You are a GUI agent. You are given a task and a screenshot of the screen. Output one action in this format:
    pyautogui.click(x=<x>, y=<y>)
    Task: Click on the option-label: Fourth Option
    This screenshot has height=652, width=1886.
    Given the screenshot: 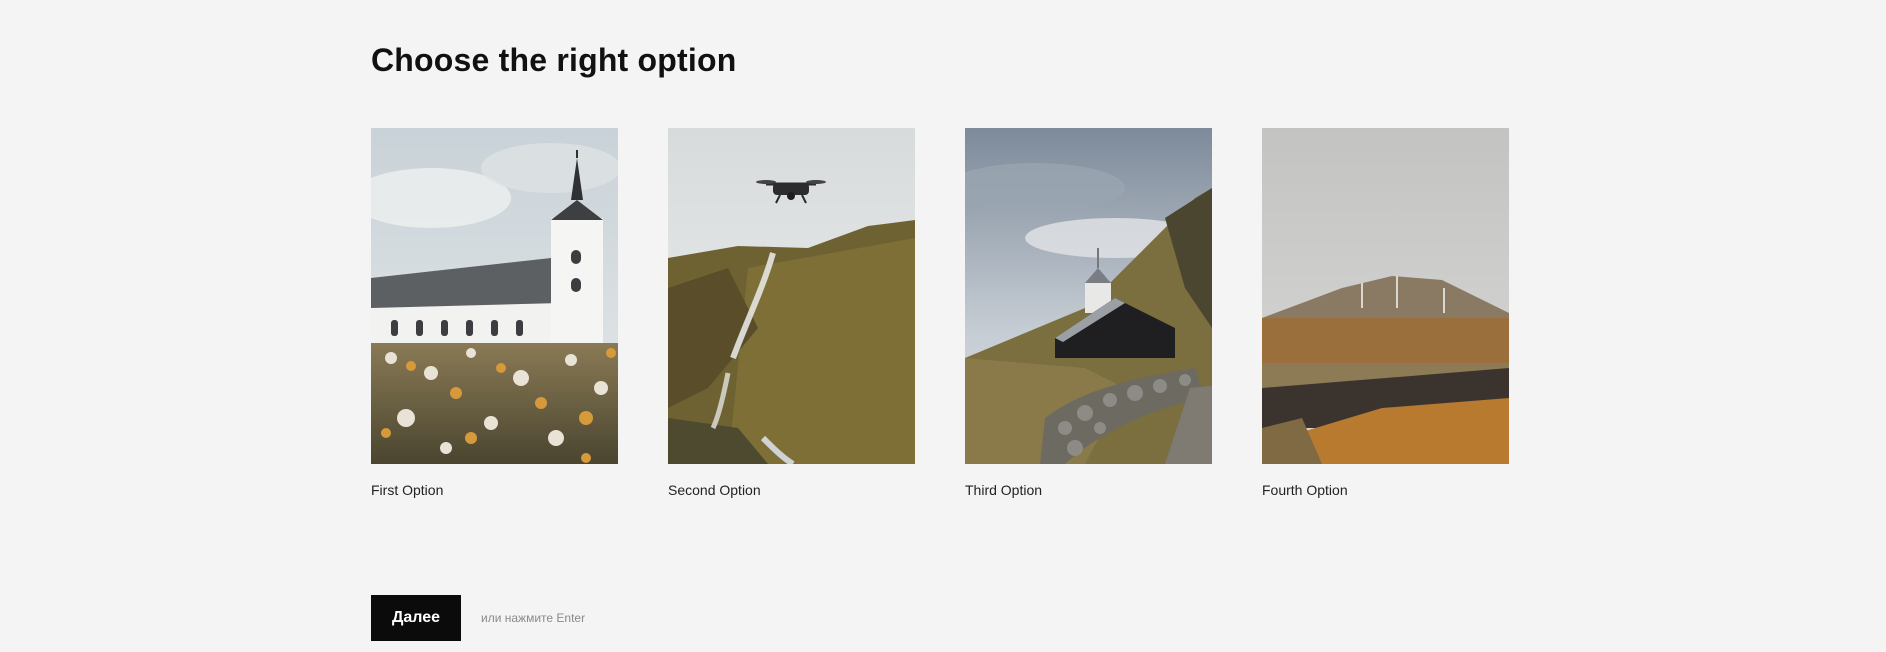 What is the action you would take?
    pyautogui.click(x=1305, y=490)
    